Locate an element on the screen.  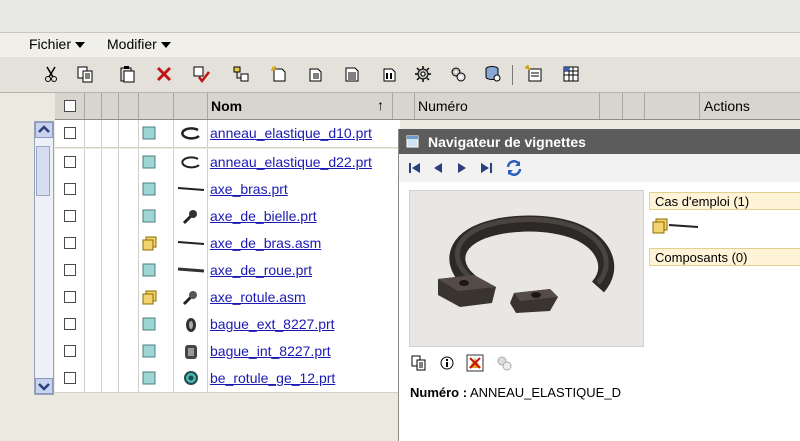
table-row: bague_ext_8227.prt is located at coordinates (227, 325).